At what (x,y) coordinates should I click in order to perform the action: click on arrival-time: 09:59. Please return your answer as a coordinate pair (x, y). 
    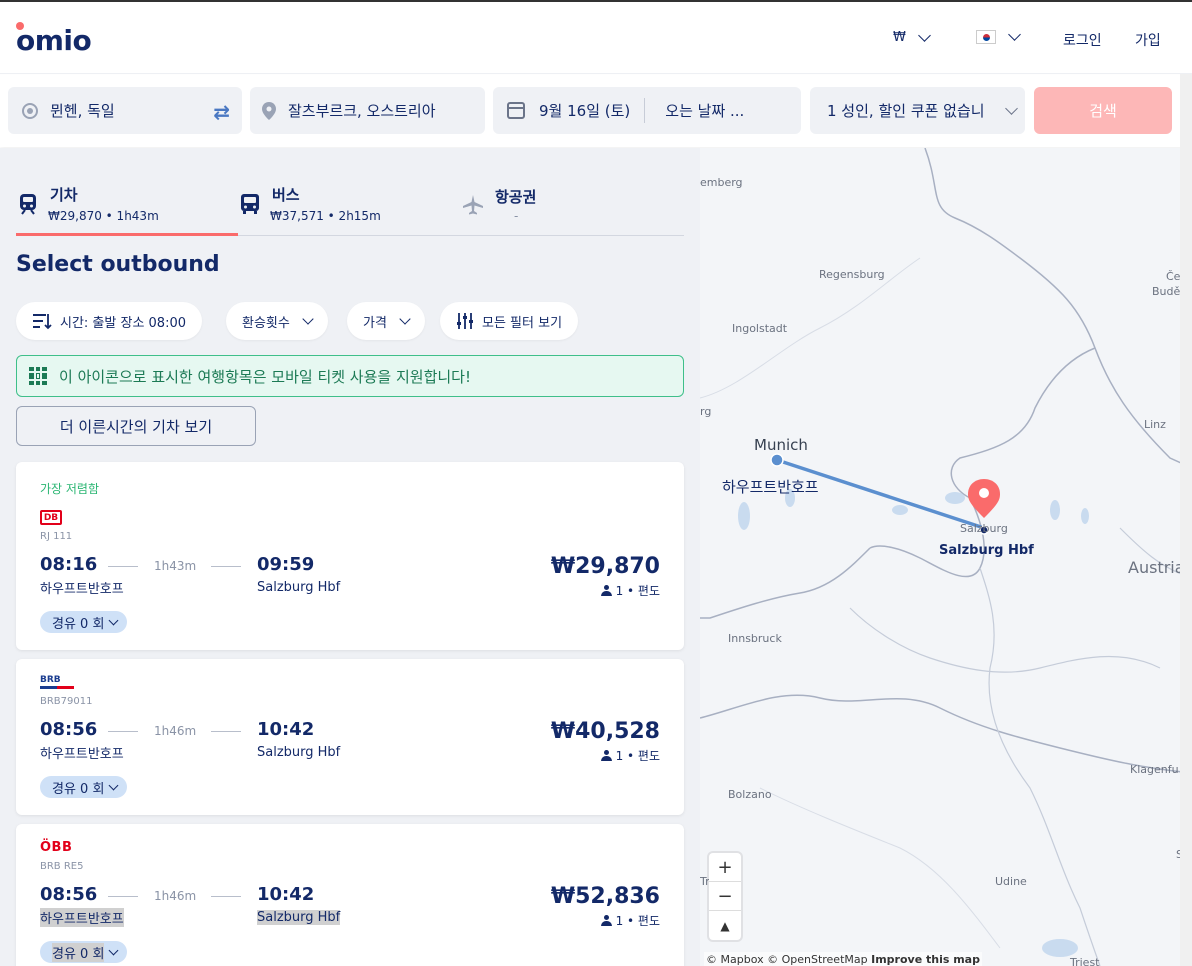
    Looking at the image, I should click on (286, 564).